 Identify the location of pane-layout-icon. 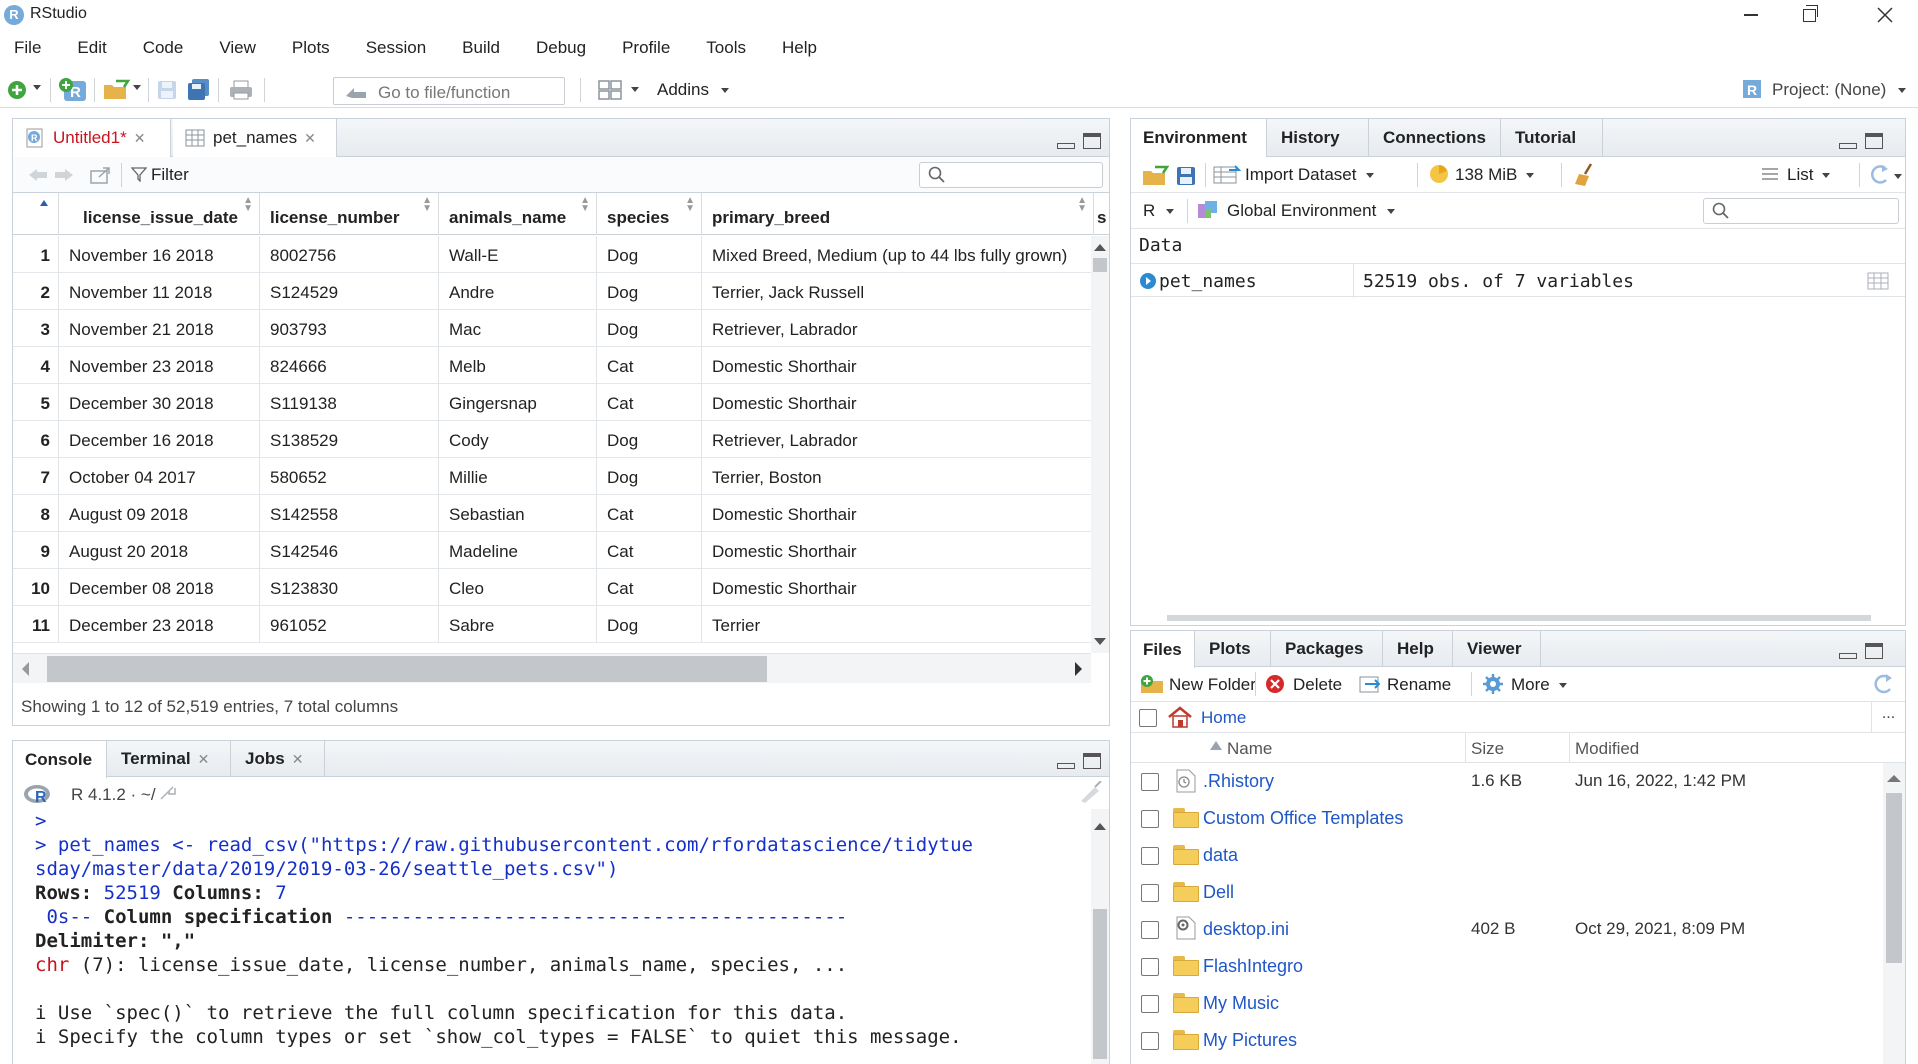
(610, 90).